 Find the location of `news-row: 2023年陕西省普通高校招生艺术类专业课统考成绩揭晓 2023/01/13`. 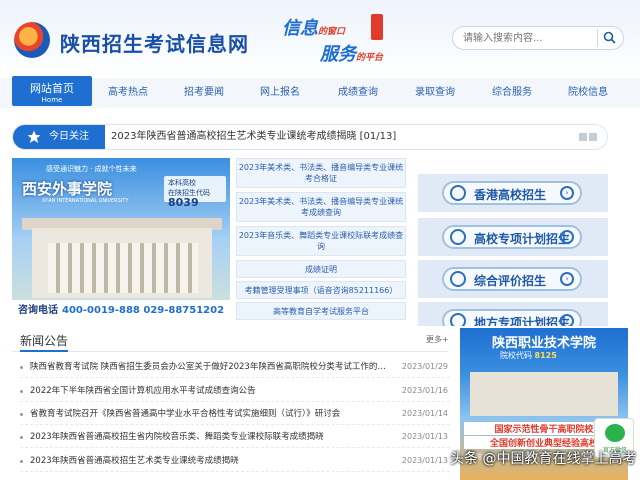

news-row: 2023年陕西省普通高校招生艺术类专业课统考成绩揭晓 2023/01/13 is located at coordinates (235, 461).